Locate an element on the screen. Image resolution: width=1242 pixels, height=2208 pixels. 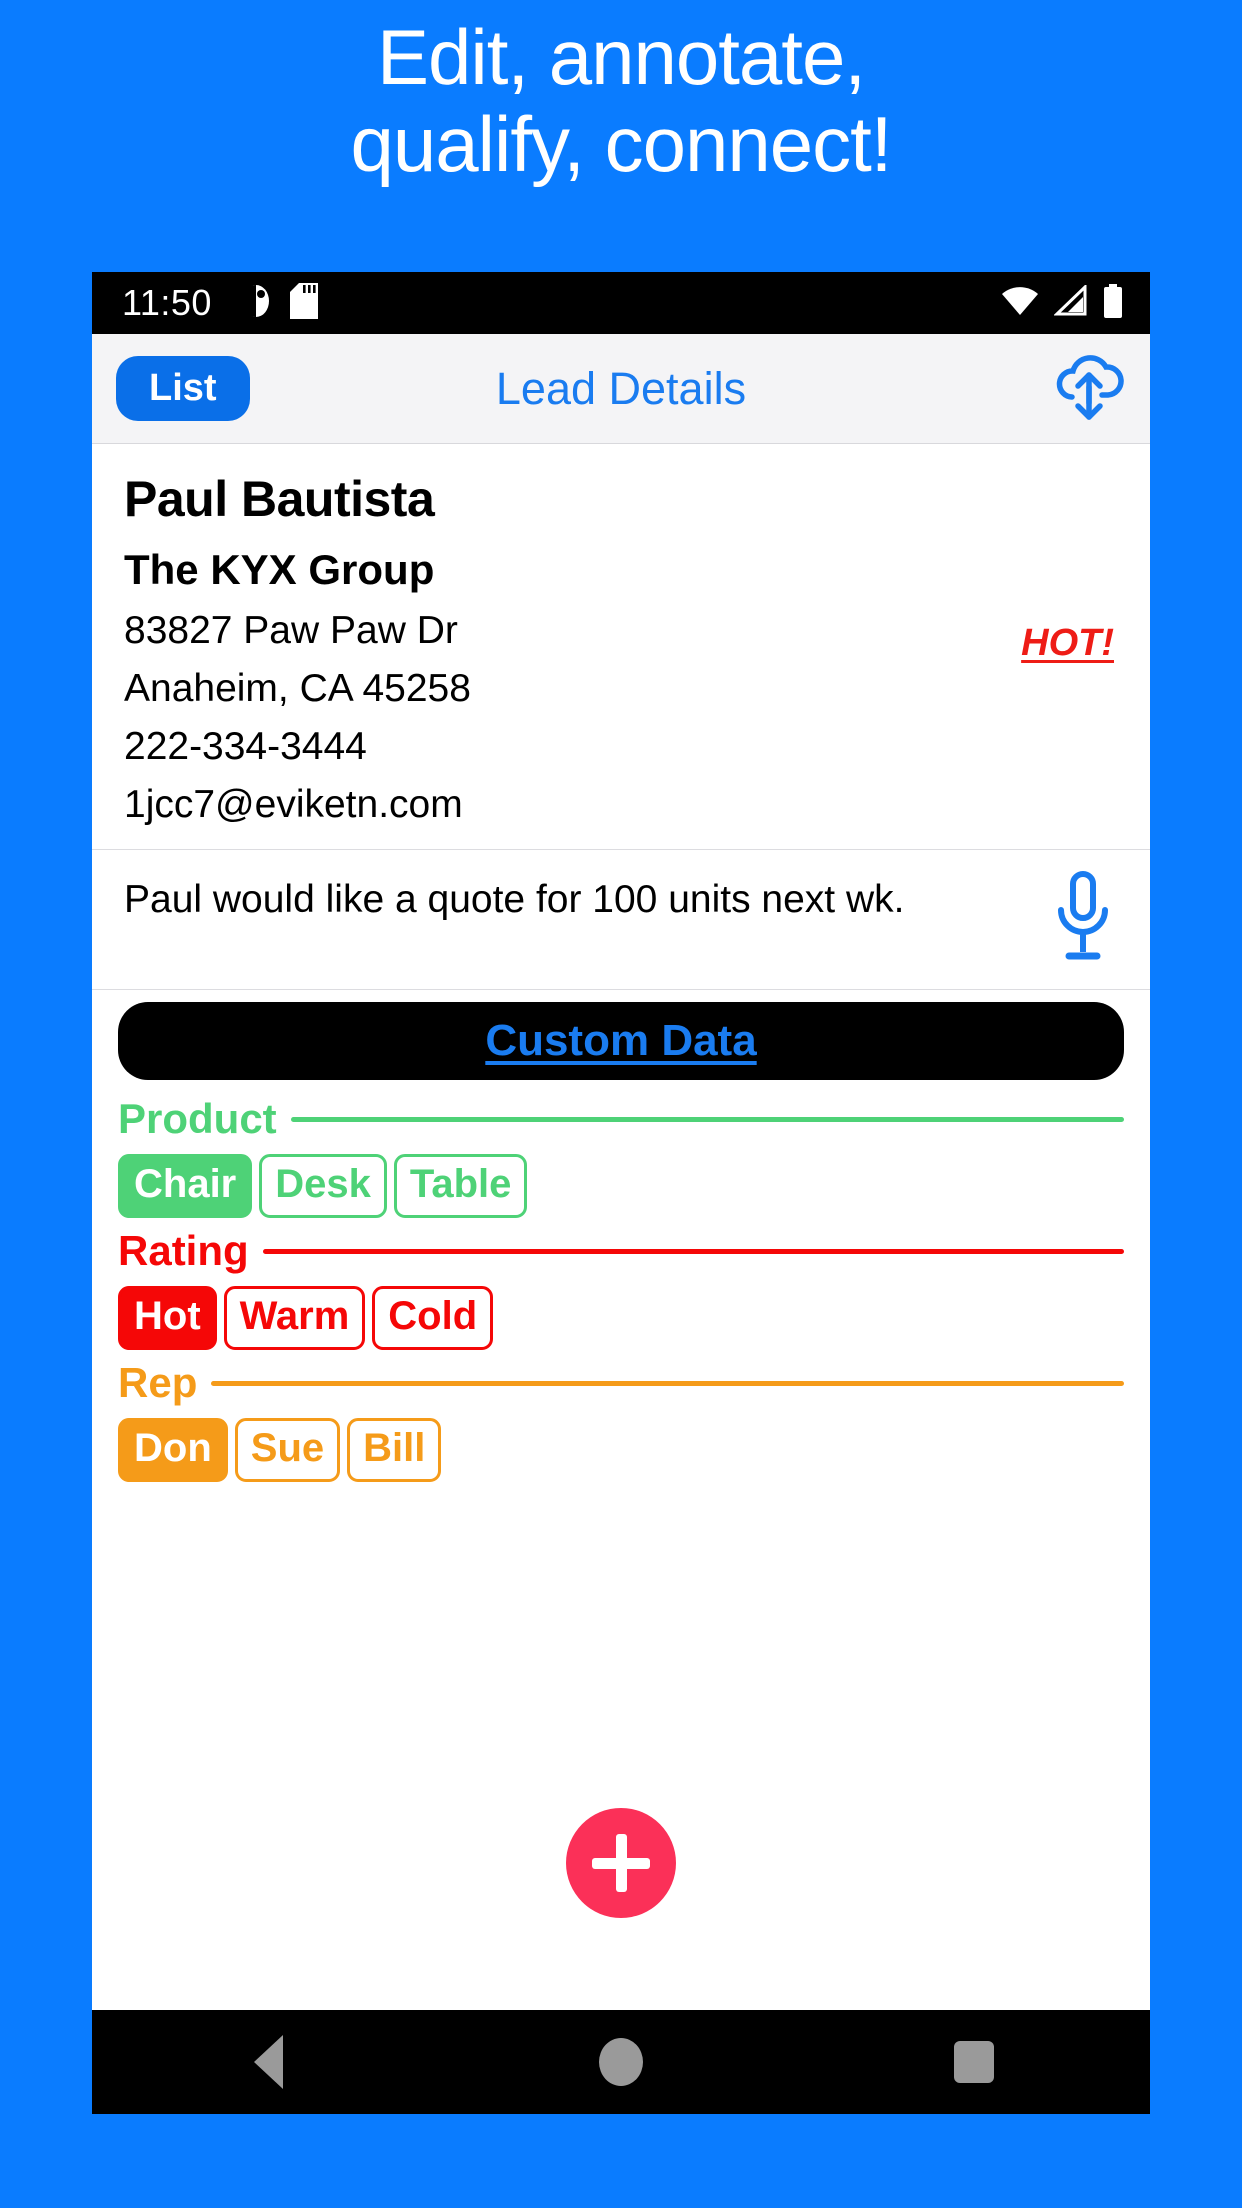
custom-field-product-head: Product is located at coordinates (621, 1119).